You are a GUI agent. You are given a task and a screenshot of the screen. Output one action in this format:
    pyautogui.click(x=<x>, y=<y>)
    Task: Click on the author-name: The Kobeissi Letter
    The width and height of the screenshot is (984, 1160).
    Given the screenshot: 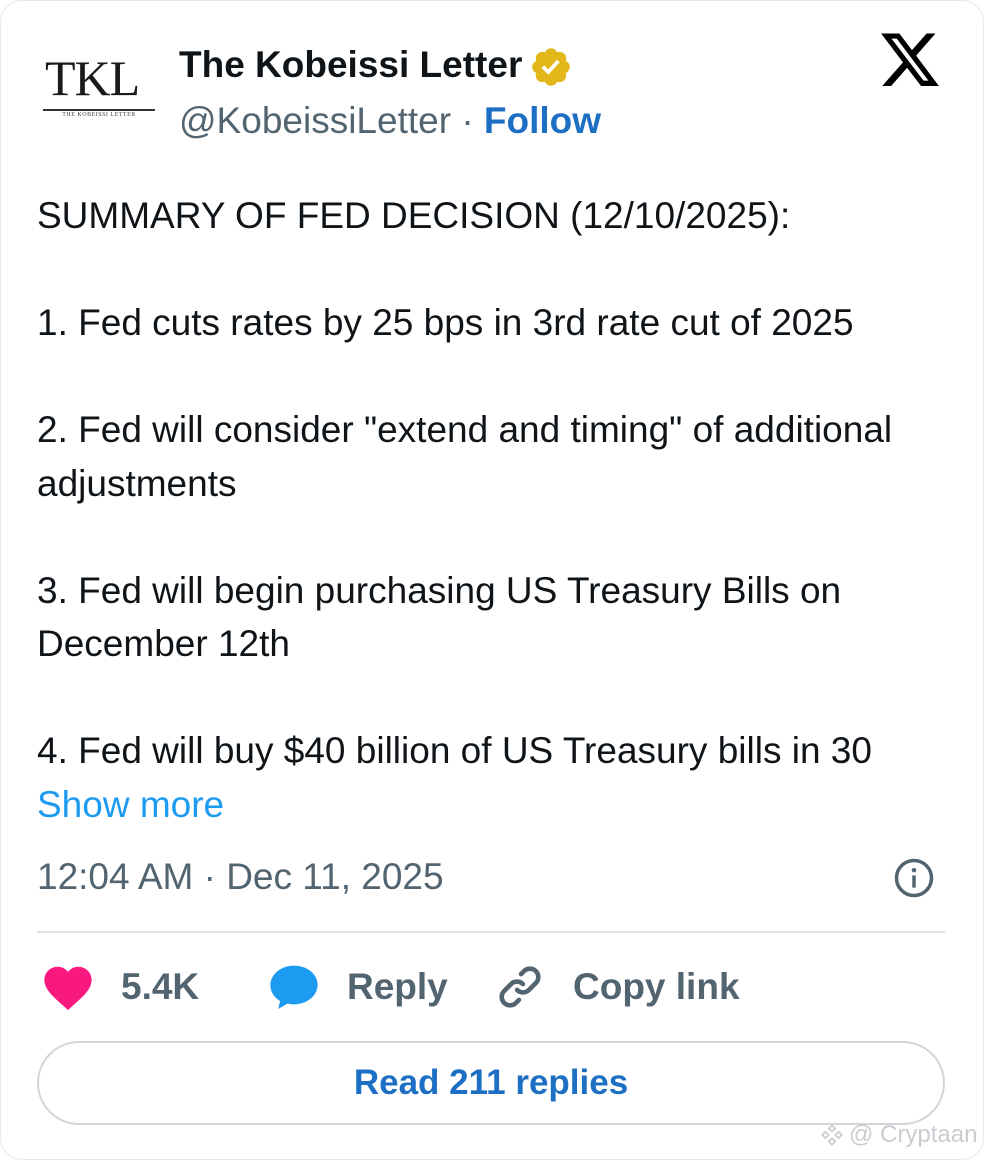 What is the action you would take?
    pyautogui.click(x=350, y=65)
    